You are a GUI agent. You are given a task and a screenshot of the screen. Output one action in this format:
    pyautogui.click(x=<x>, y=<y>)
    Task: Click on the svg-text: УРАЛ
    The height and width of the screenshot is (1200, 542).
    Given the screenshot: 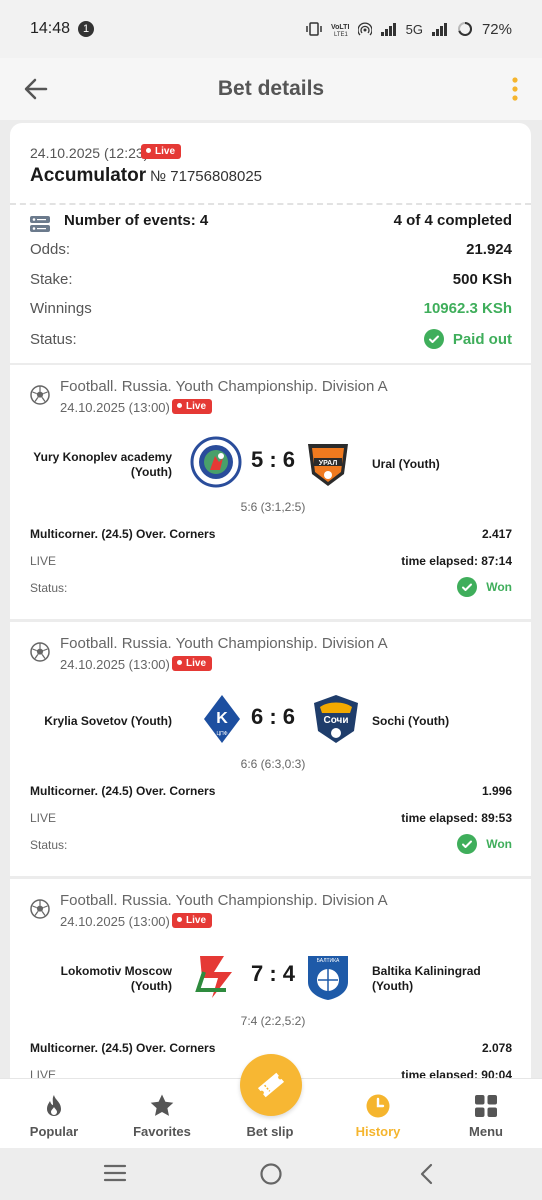 What is the action you would take?
    pyautogui.click(x=328, y=463)
    